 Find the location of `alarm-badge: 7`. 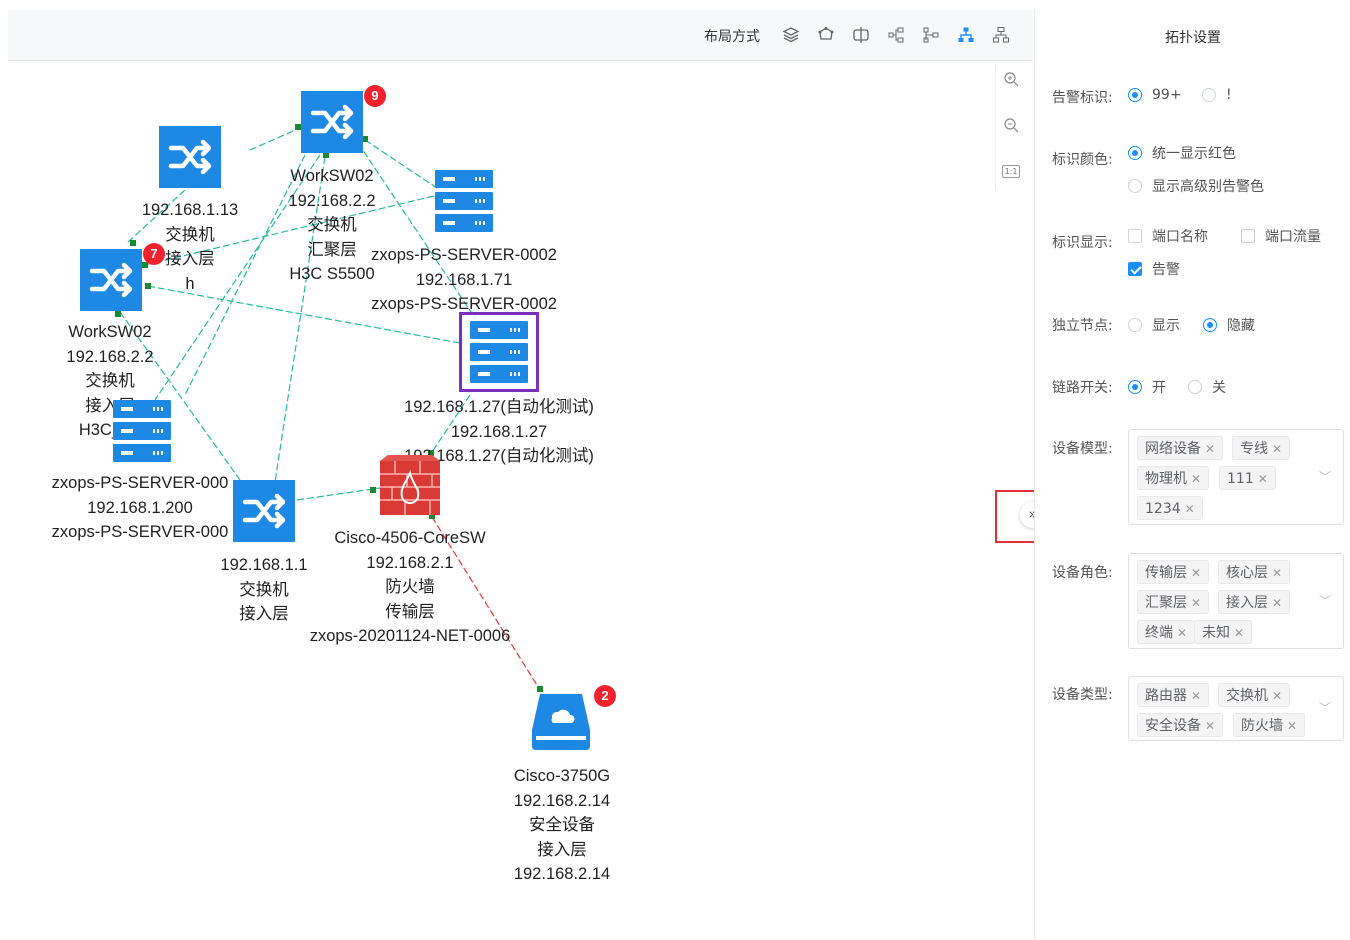

alarm-badge: 7 is located at coordinates (154, 254).